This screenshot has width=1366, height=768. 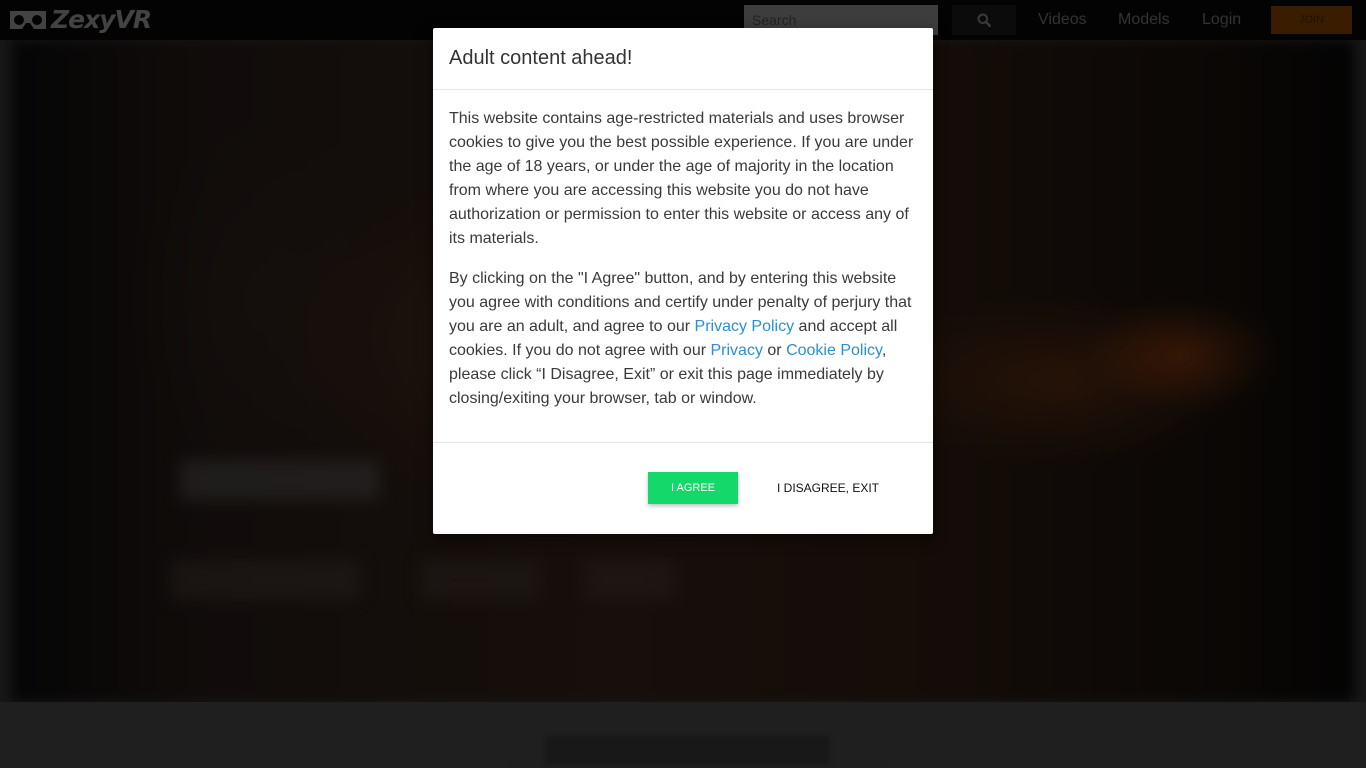 I want to click on privacy-policy-link: Privacy Policy, so click(x=745, y=326).